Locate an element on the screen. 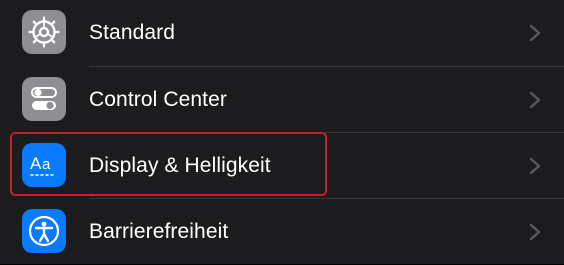 This screenshot has height=265, width=564. settings-row-label: Barrierefreiheit is located at coordinates (159, 231).